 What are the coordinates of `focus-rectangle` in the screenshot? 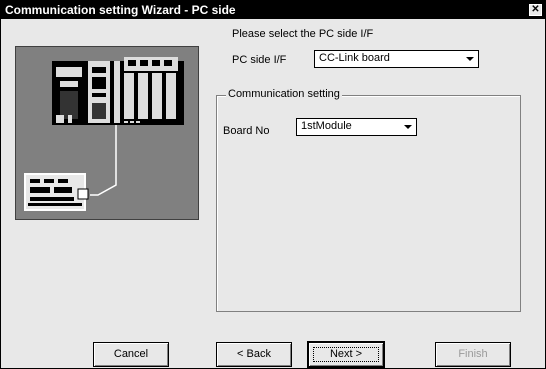 It's located at (346, 354).